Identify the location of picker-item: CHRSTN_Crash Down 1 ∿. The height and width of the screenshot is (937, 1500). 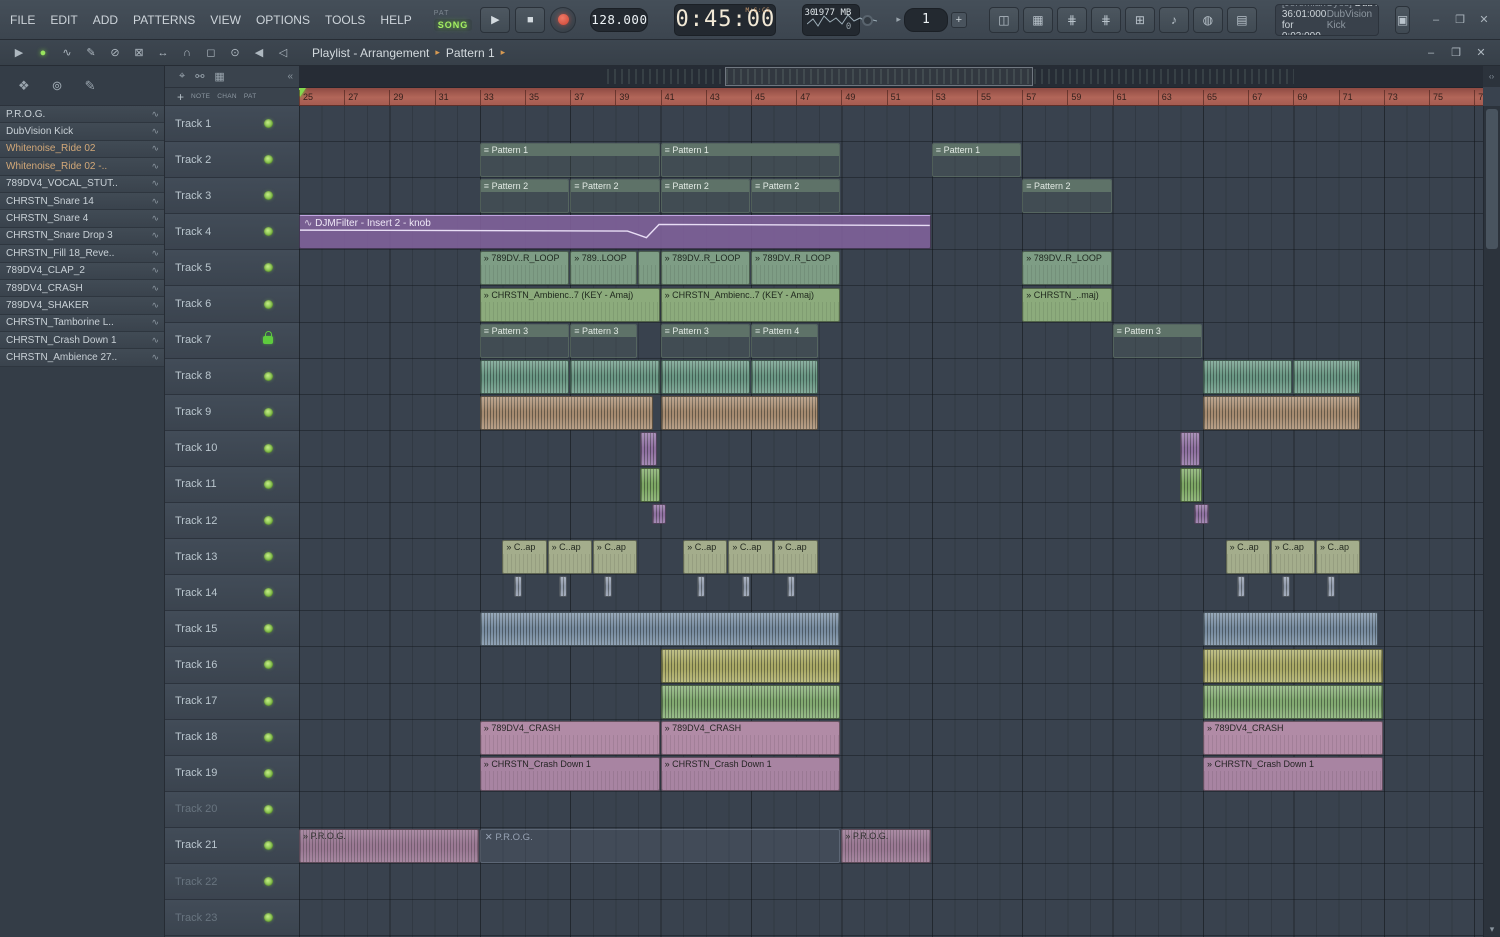
(82, 341).